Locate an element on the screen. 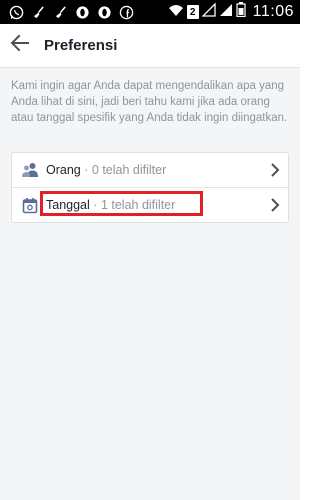 This screenshot has height=500, width=320. filter-row-dates: Tanggal · 1 telah difilter is located at coordinates (150, 204).